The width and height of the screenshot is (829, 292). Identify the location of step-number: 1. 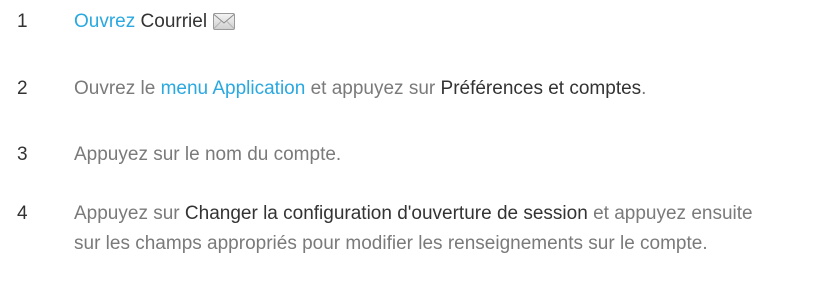
(22, 21).